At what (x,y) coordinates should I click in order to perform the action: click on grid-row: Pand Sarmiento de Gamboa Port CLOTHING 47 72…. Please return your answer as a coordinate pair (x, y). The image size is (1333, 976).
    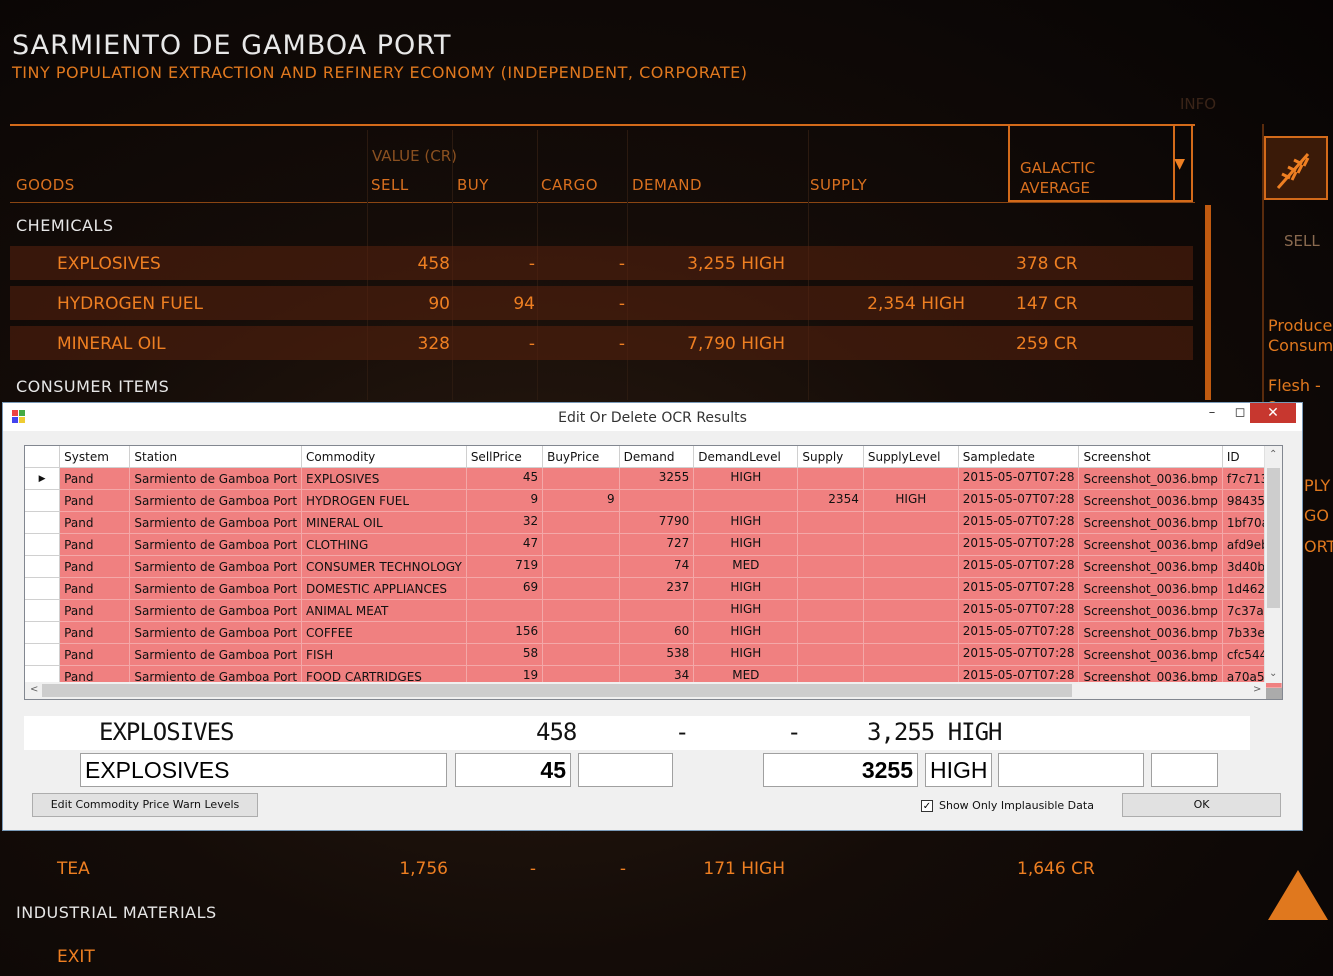
    Looking at the image, I should click on (653, 544).